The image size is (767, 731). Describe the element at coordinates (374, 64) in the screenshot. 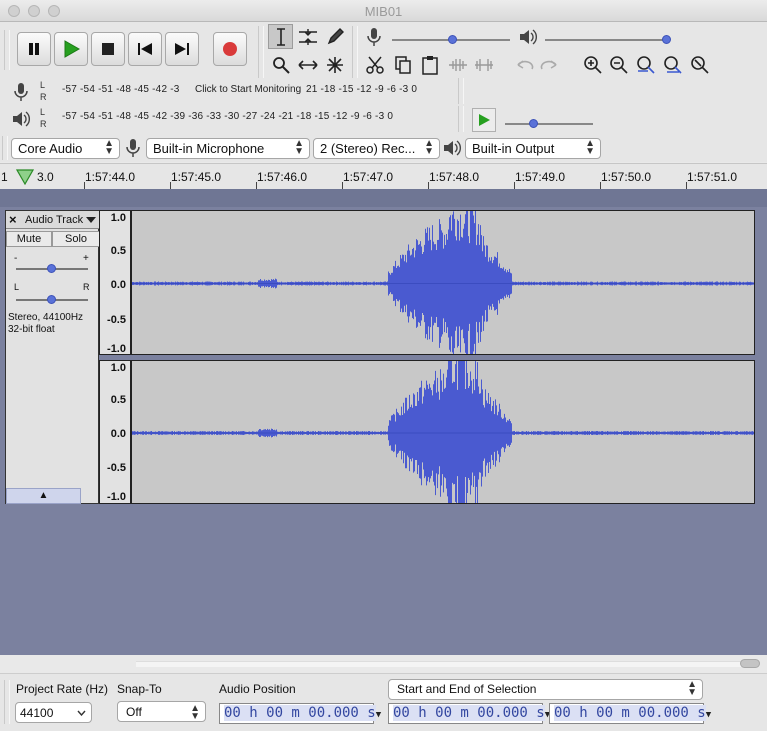

I see `cut-button` at that location.